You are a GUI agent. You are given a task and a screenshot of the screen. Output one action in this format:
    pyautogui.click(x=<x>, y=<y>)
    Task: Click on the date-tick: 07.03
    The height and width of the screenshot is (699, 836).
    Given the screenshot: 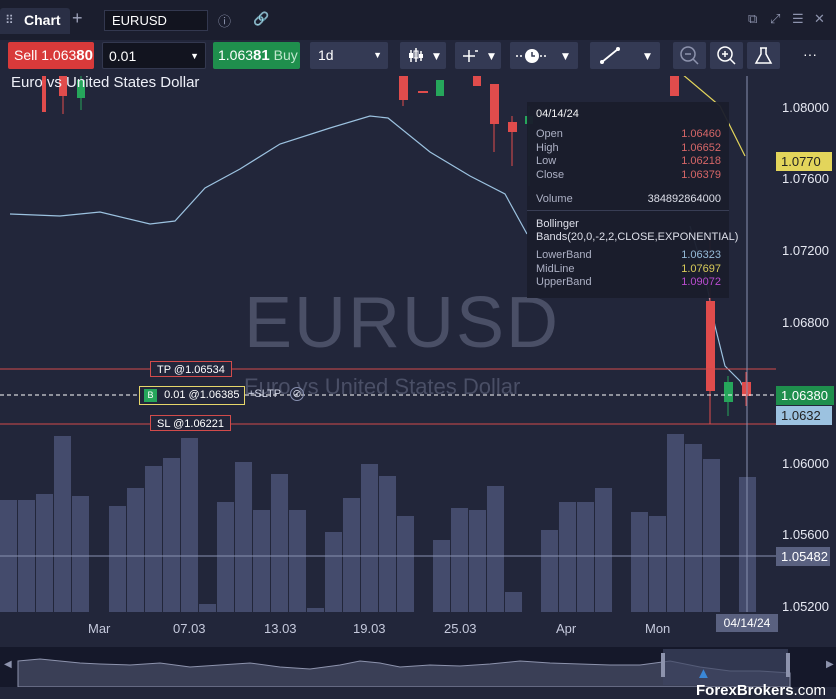 What is the action you would take?
    pyautogui.click(x=189, y=628)
    